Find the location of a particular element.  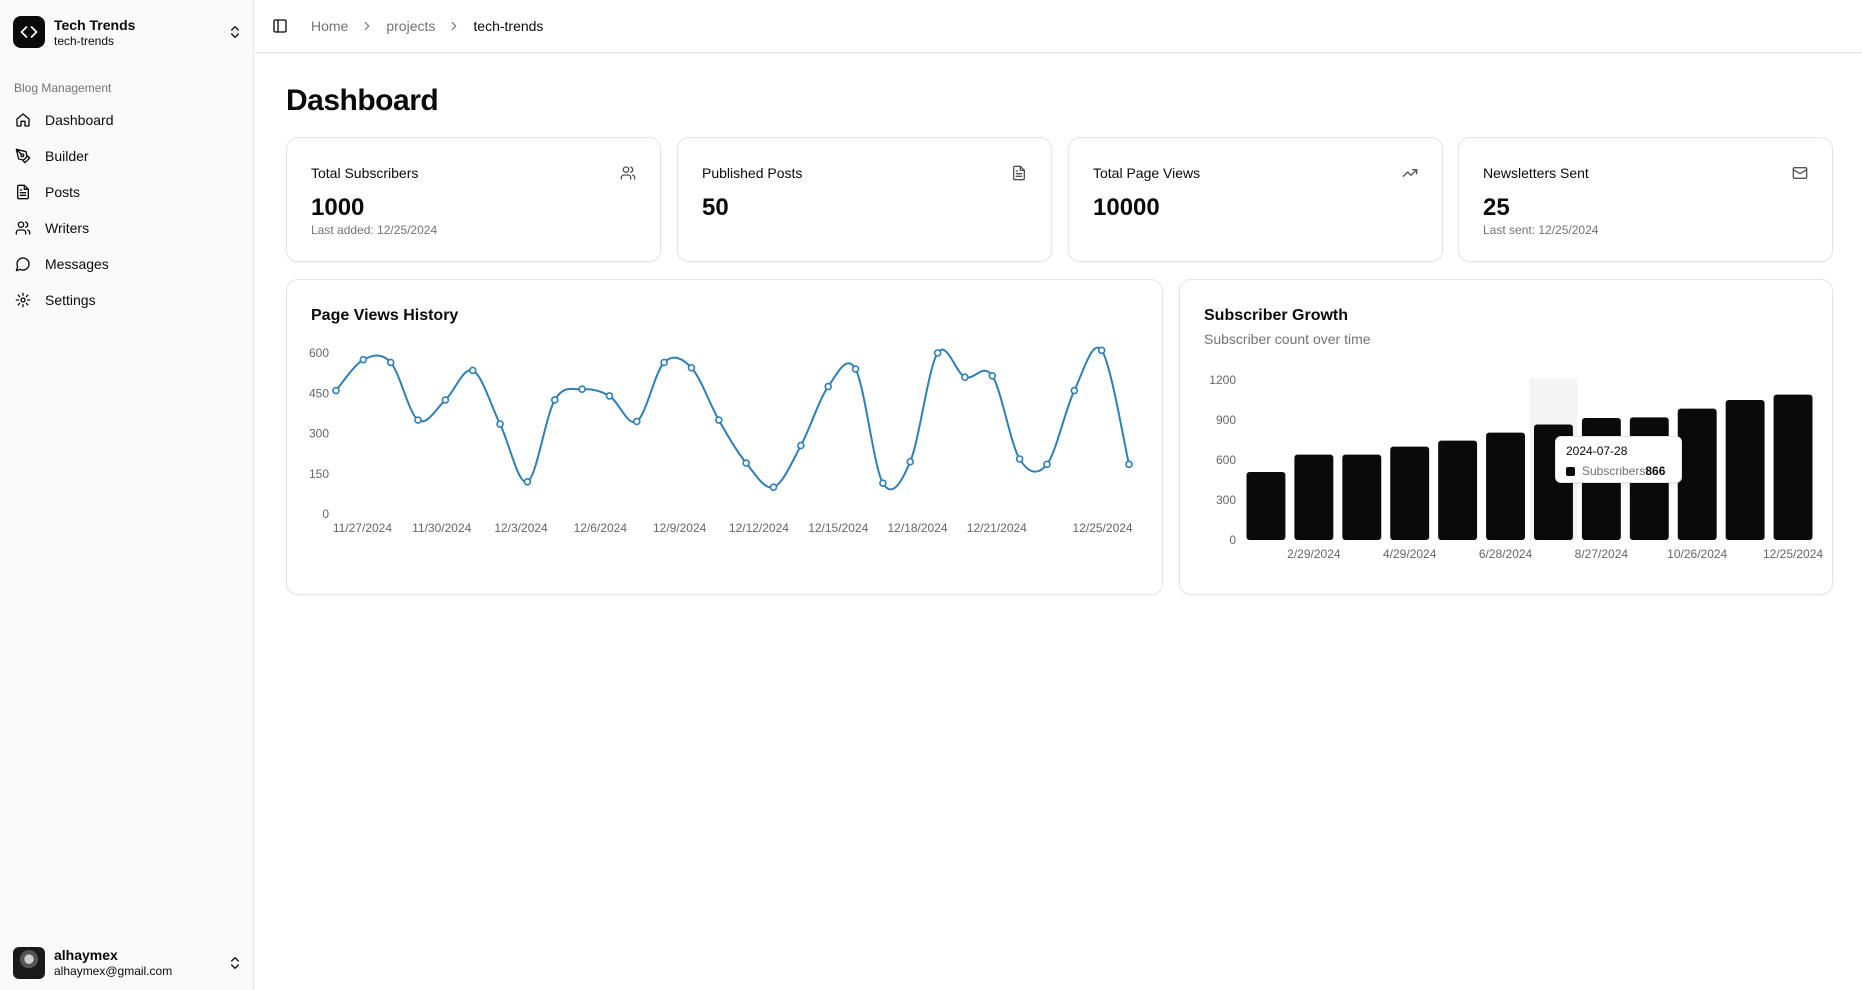

sidebar-item-label: Dashboard is located at coordinates (79, 120).